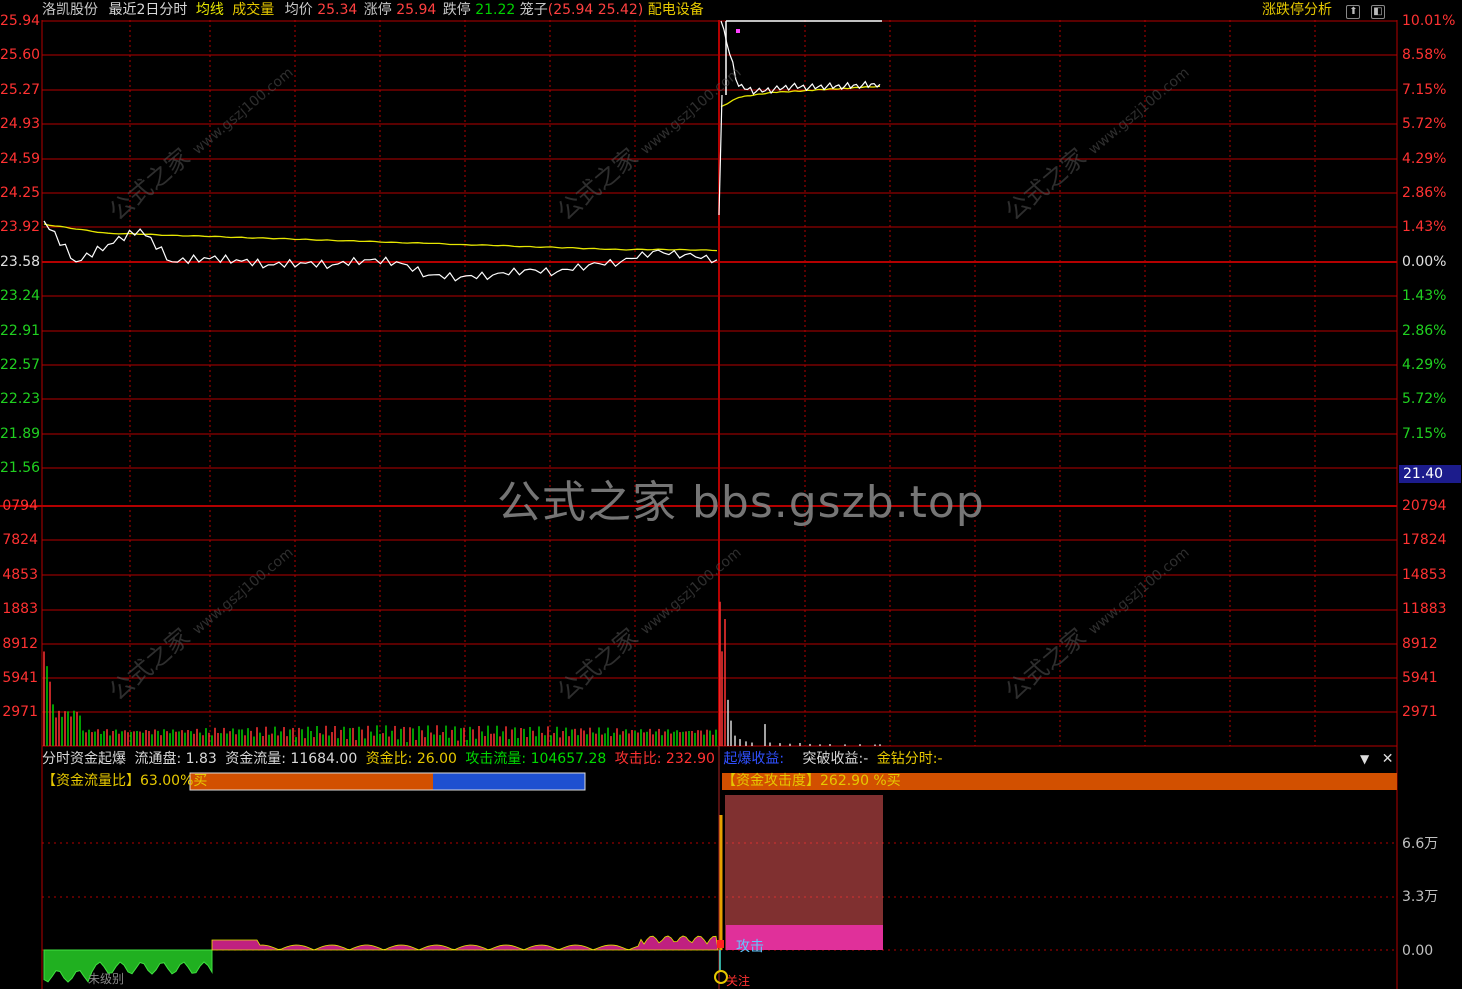 Image resolution: width=1462 pixels, height=989 pixels. I want to click on cage-value: (25.94 25.42), so click(595, 10).